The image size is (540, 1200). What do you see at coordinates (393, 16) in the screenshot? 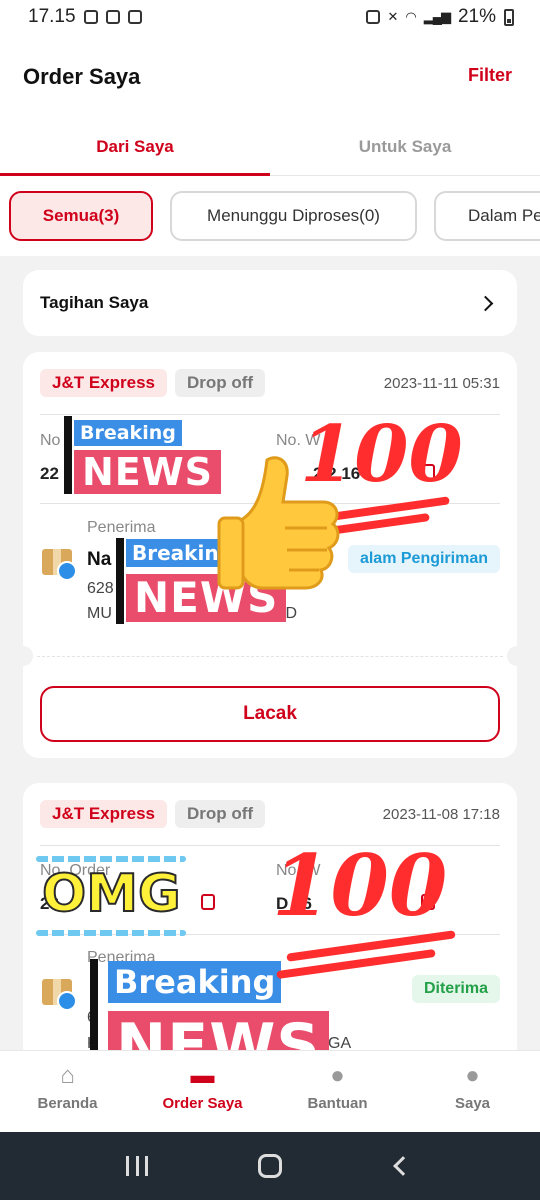
I see `mute-icon: ✕` at bounding box center [393, 16].